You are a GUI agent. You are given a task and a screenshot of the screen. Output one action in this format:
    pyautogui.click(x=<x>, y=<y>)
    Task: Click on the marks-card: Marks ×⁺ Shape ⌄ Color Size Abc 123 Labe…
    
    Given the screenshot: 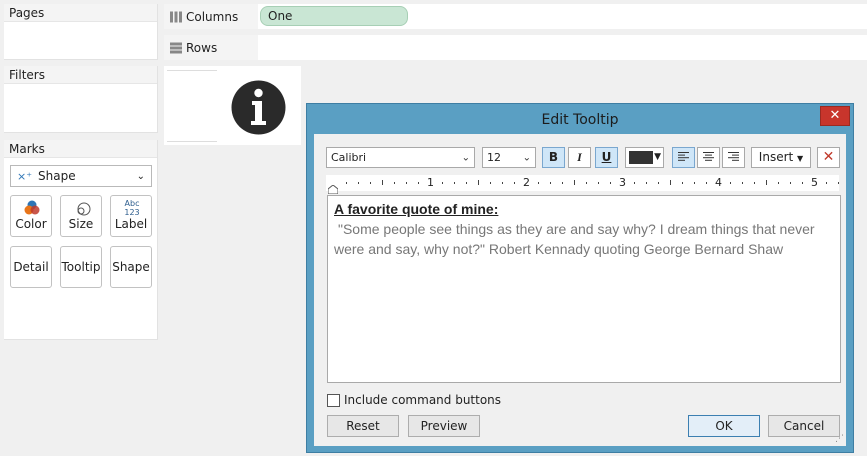 What is the action you would take?
    pyautogui.click(x=81, y=240)
    